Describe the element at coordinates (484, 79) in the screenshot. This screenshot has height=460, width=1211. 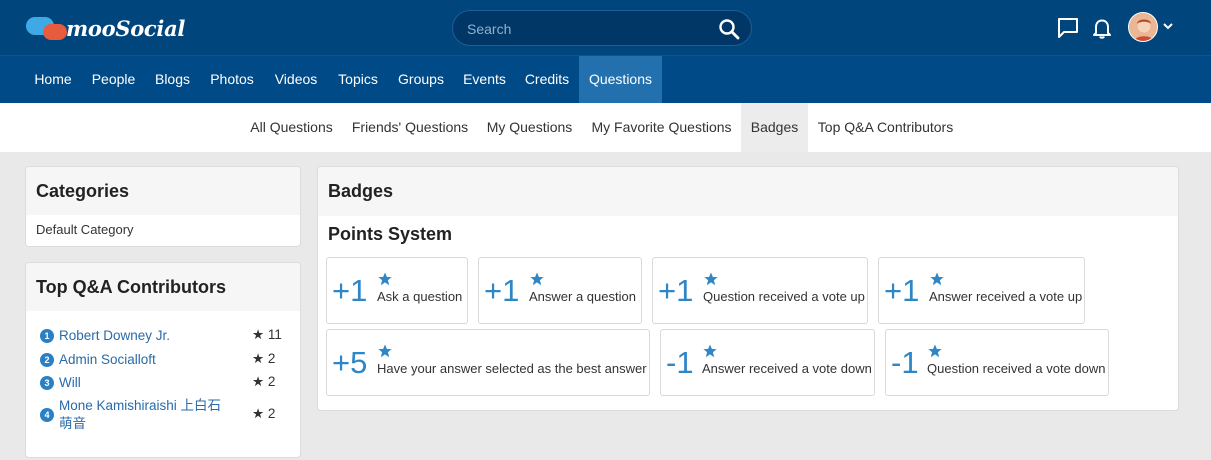
I see `nav-events: Events` at that location.